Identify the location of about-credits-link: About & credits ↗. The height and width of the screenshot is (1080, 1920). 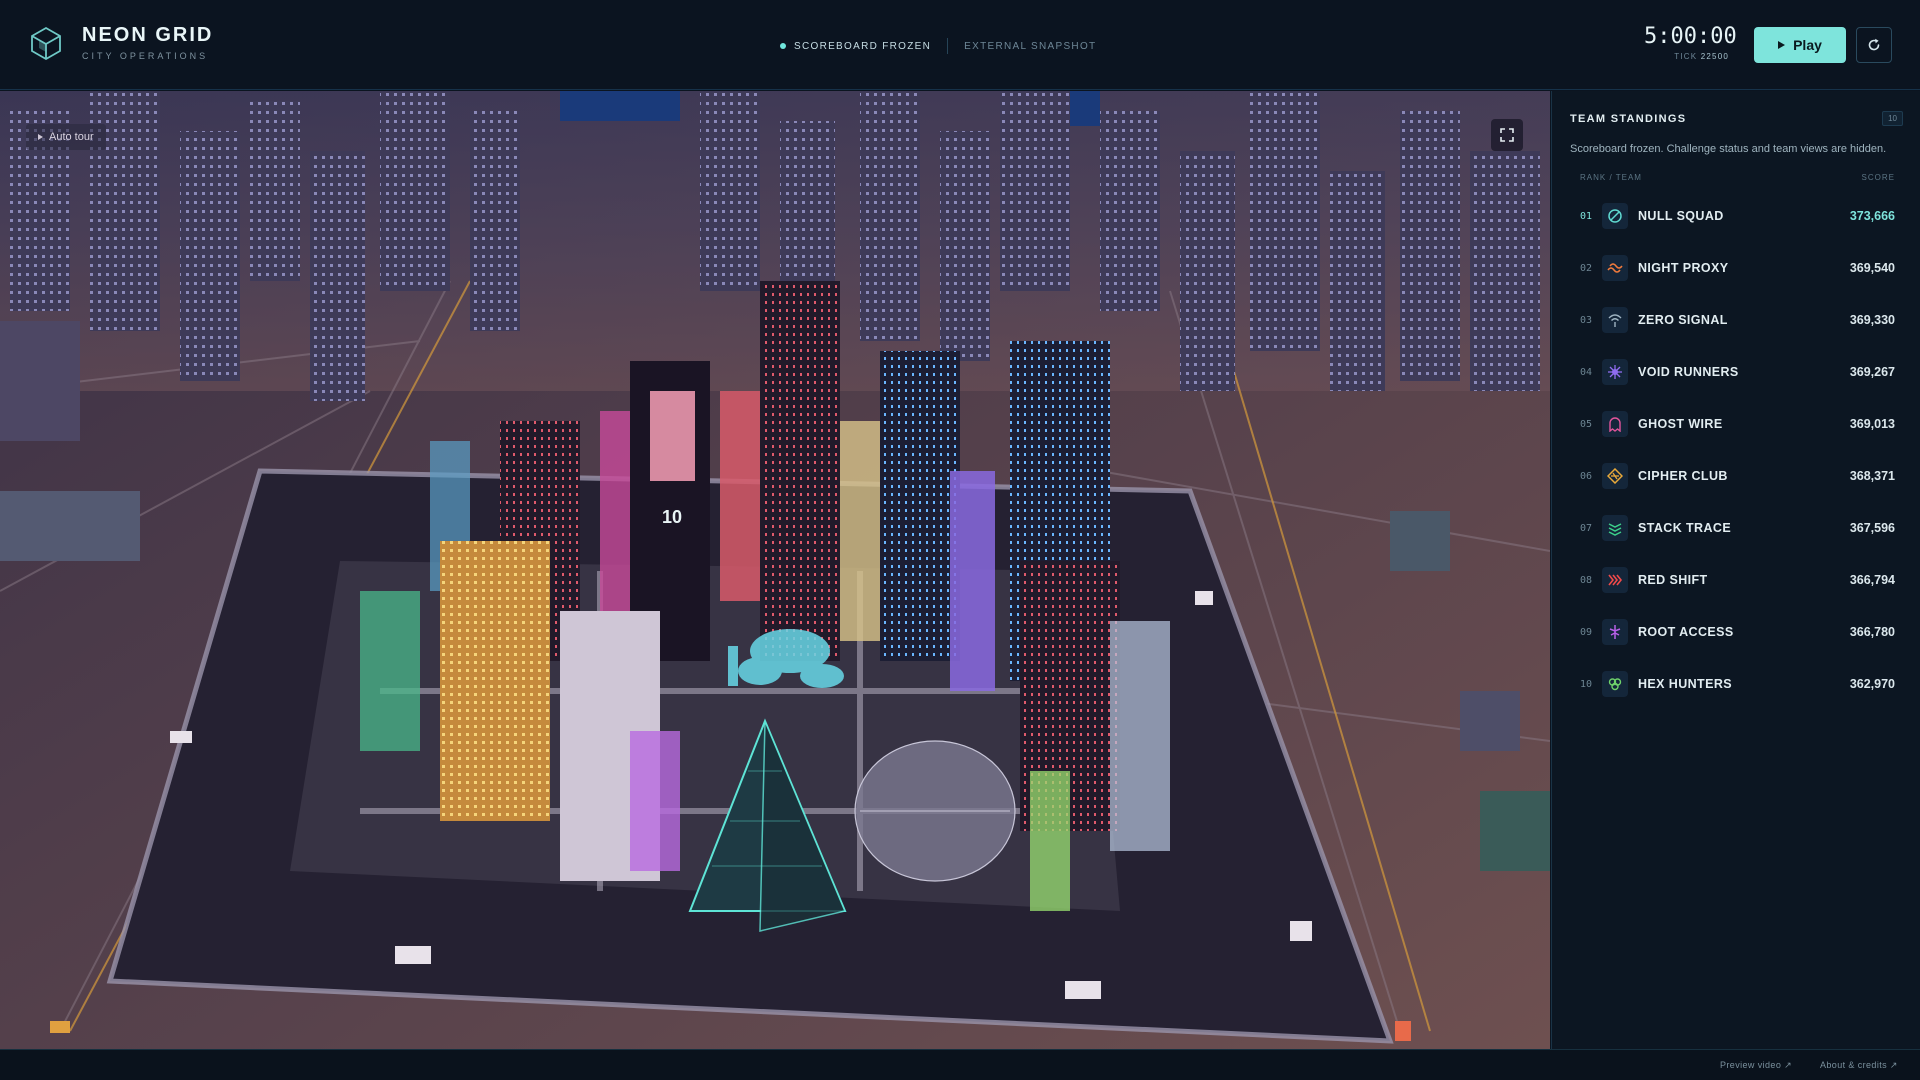
(1859, 1065).